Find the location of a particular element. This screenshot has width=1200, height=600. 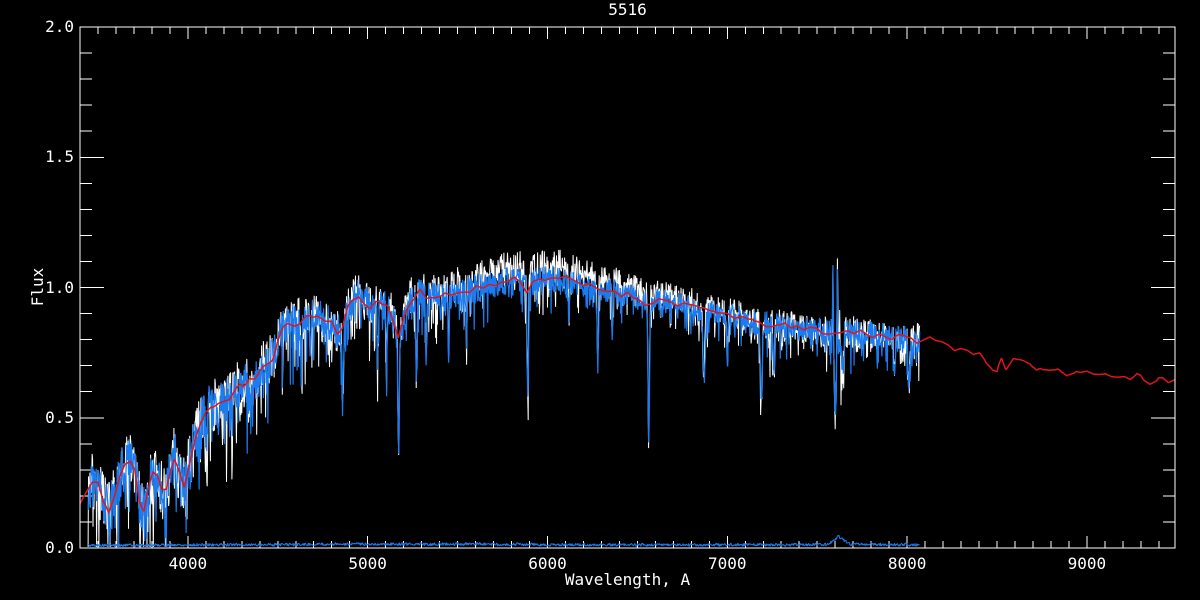

x-tick-label: 8000 is located at coordinates (907, 563).